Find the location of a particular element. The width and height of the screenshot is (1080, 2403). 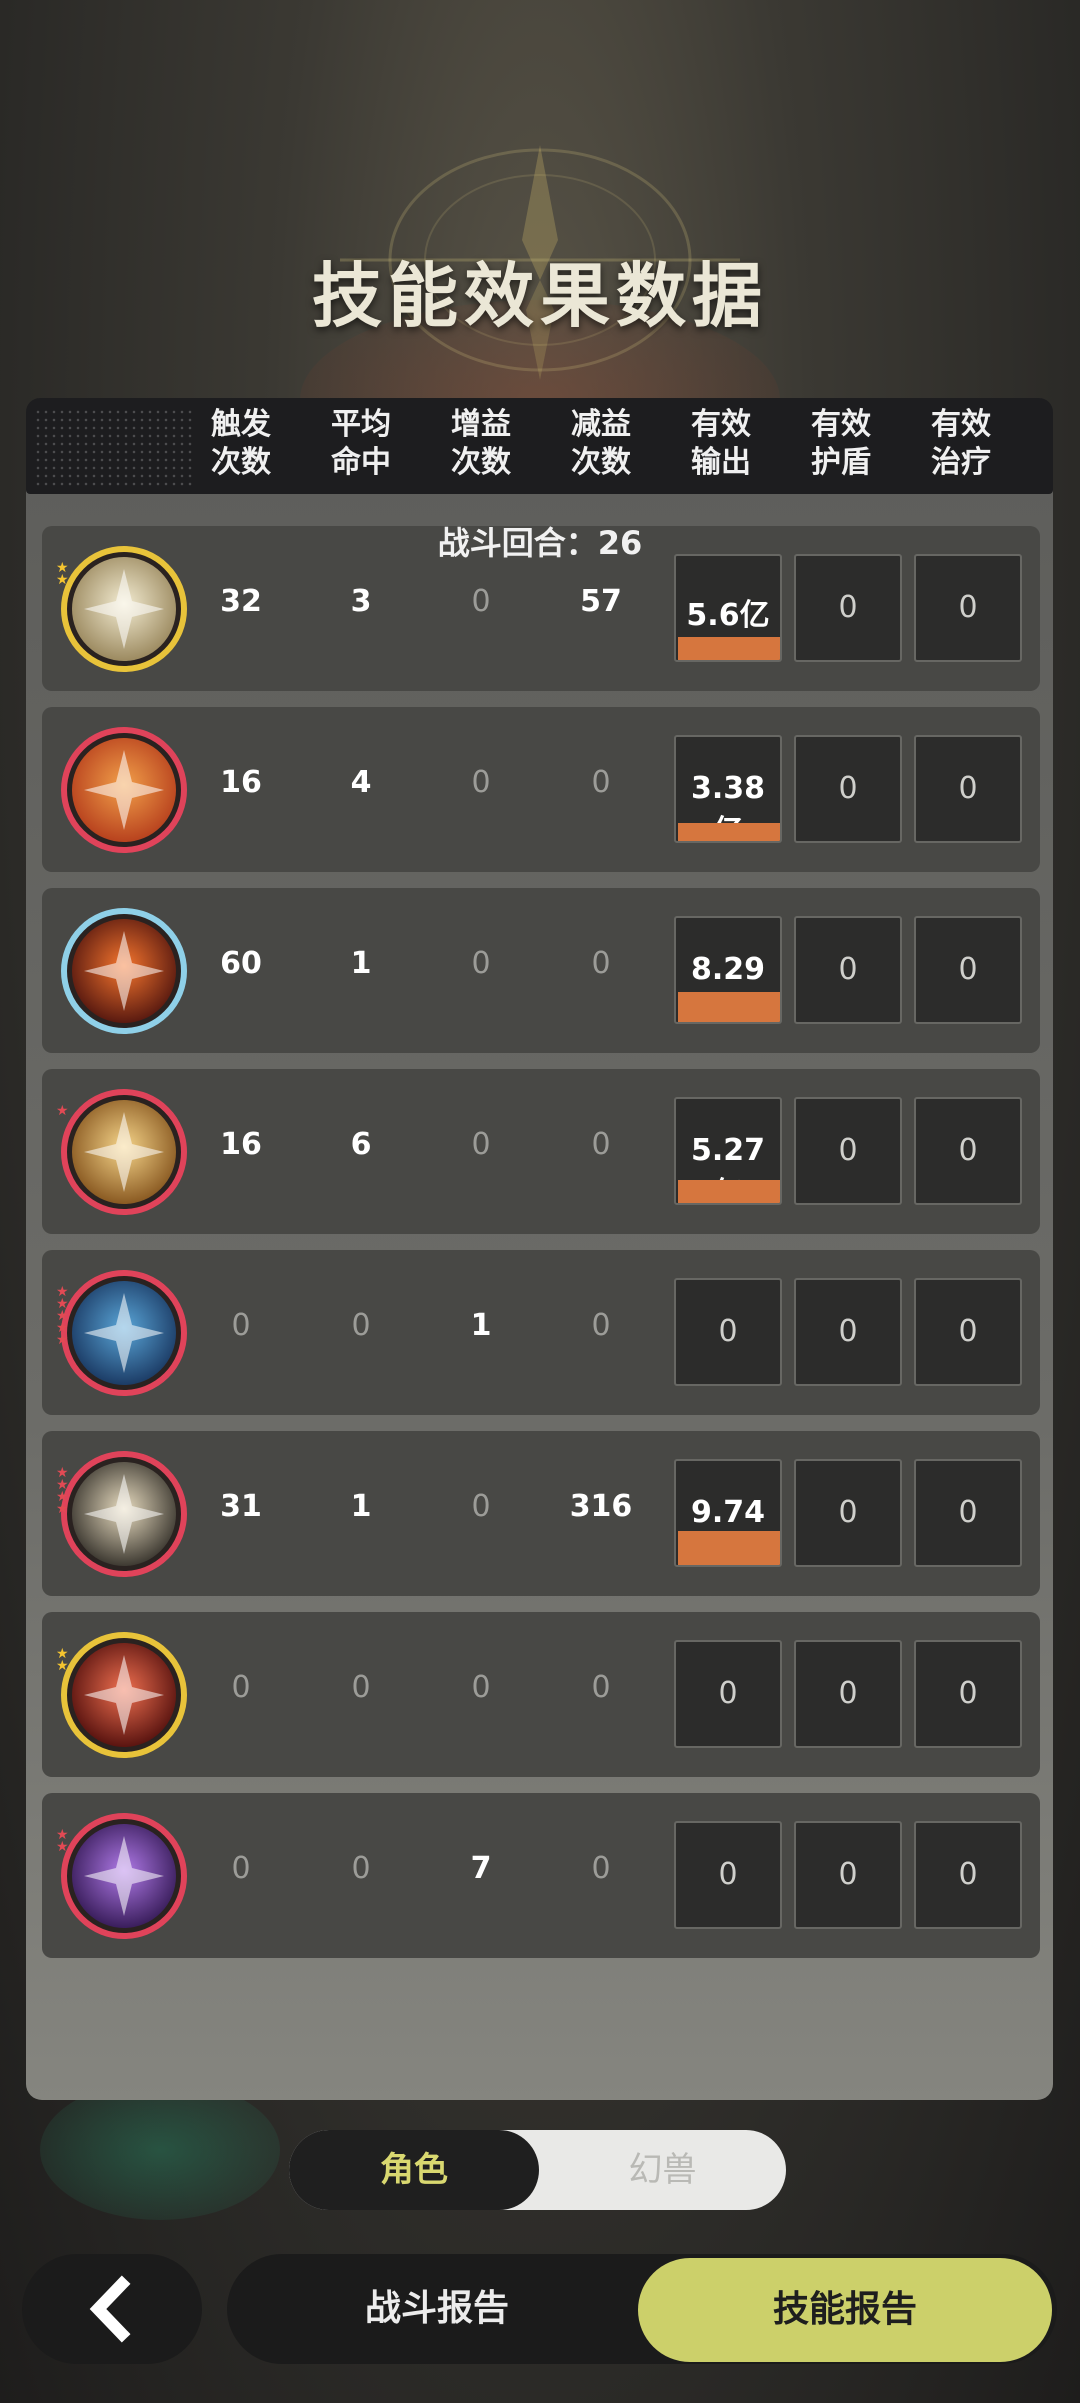

purple-figure-skill-icon is located at coordinates (124, 1876).